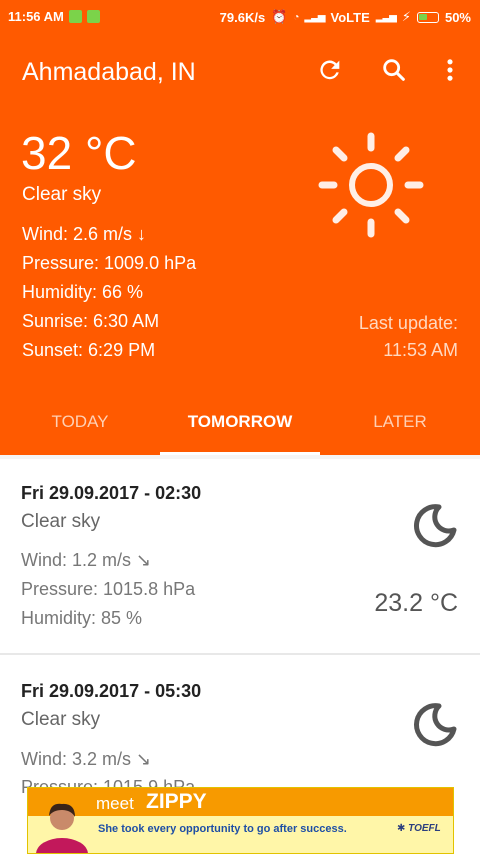 This screenshot has width=480, height=854. I want to click on search-icon, so click(394, 70).